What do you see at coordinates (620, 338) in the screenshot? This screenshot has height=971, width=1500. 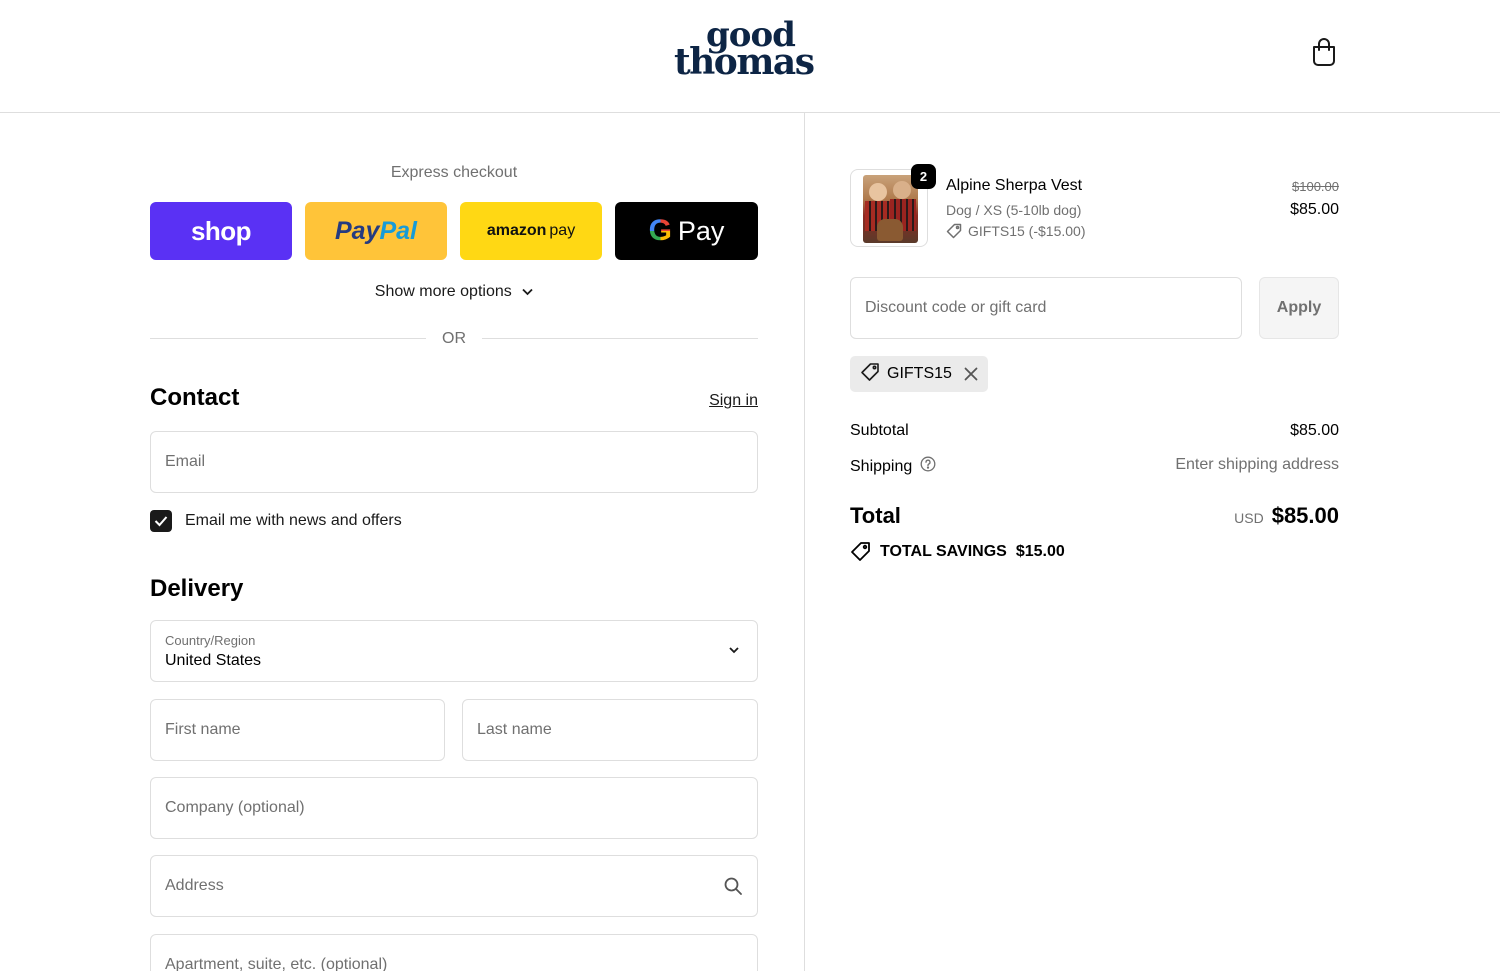 I see `or-divider-line-right` at bounding box center [620, 338].